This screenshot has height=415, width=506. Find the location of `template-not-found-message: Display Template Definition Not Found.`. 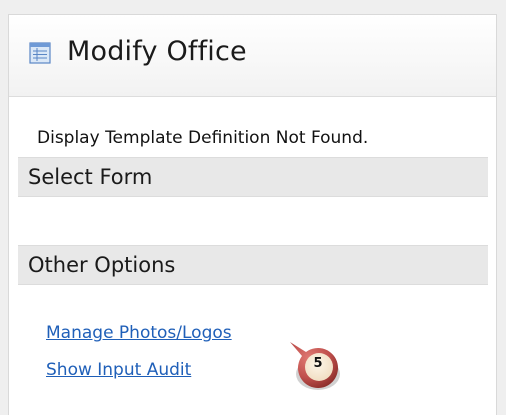

template-not-found-message: Display Template Definition Not Found. is located at coordinates (203, 138).